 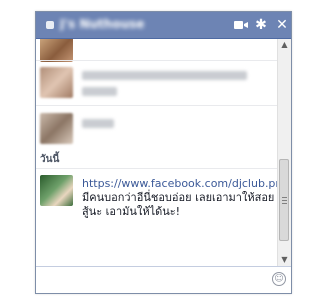 What do you see at coordinates (50, 25) in the screenshot?
I see `online-status-icon` at bounding box center [50, 25].